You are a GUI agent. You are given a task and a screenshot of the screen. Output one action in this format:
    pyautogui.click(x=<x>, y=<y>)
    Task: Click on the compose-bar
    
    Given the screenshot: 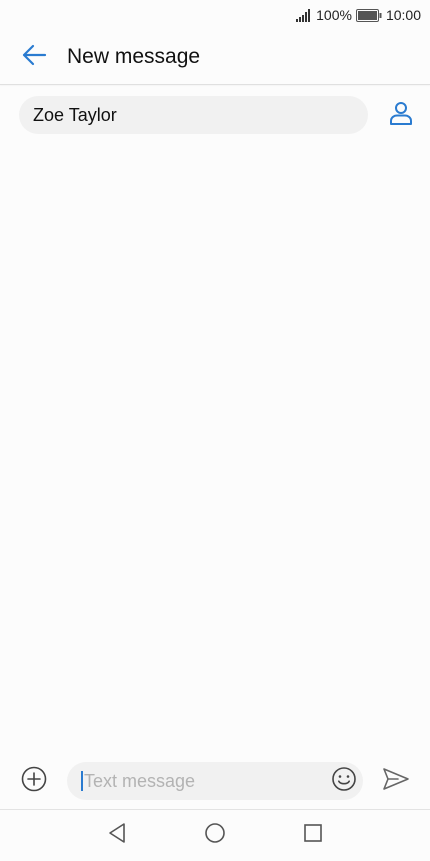 What is the action you would take?
    pyautogui.click(x=215, y=781)
    